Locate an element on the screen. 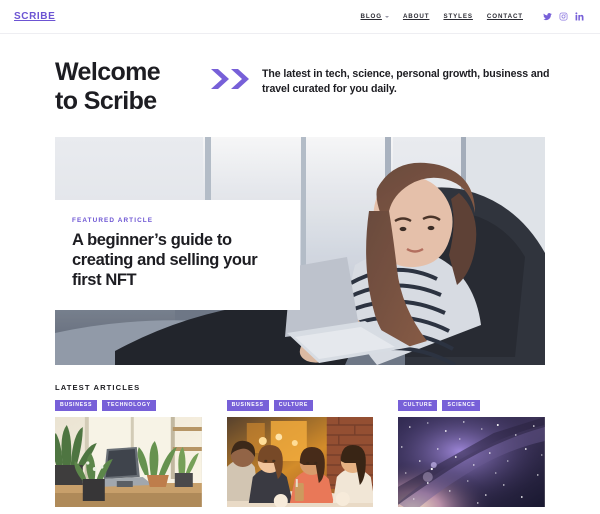  article-image-cafe-friends is located at coordinates (300, 462).